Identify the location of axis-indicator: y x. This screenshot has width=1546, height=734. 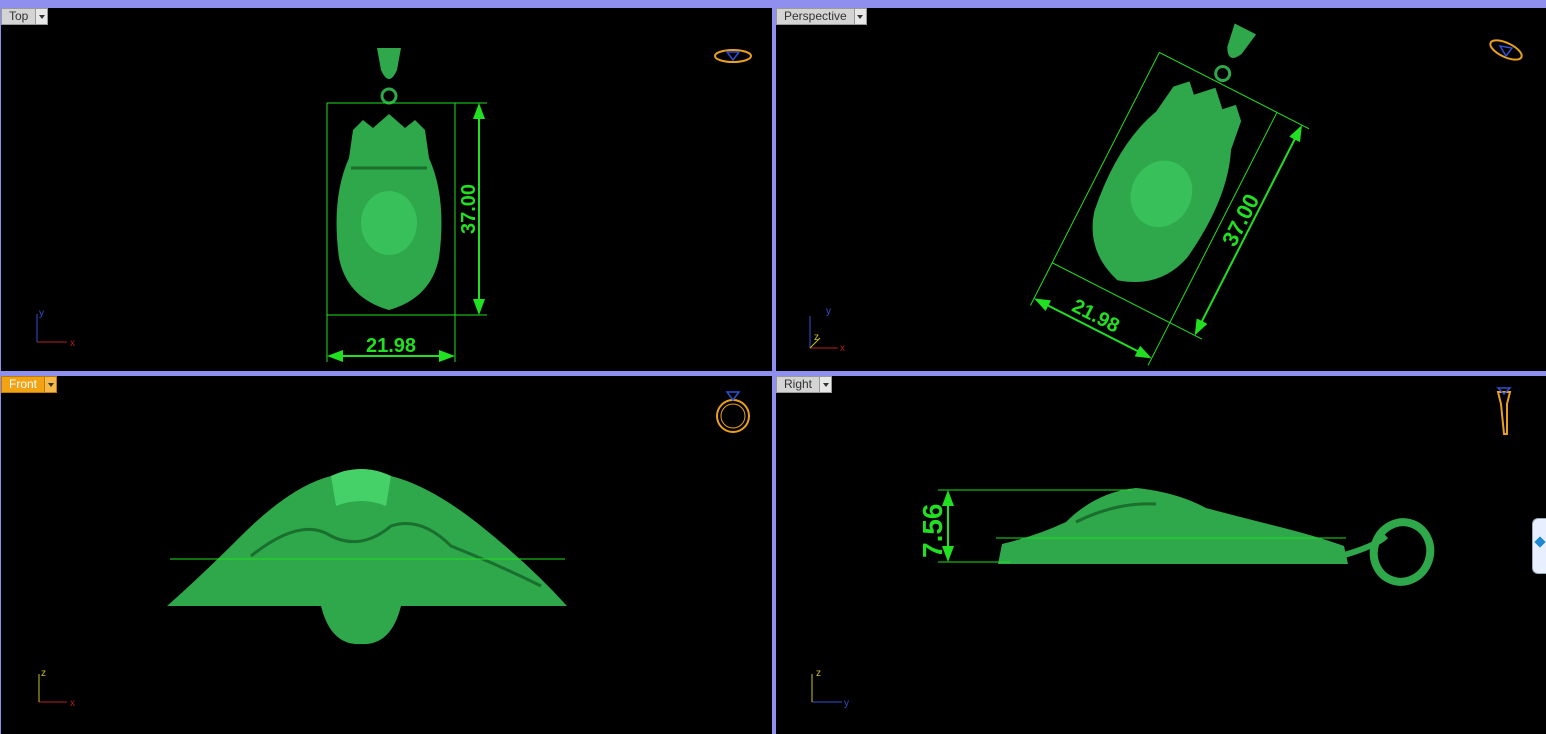
(55, 328).